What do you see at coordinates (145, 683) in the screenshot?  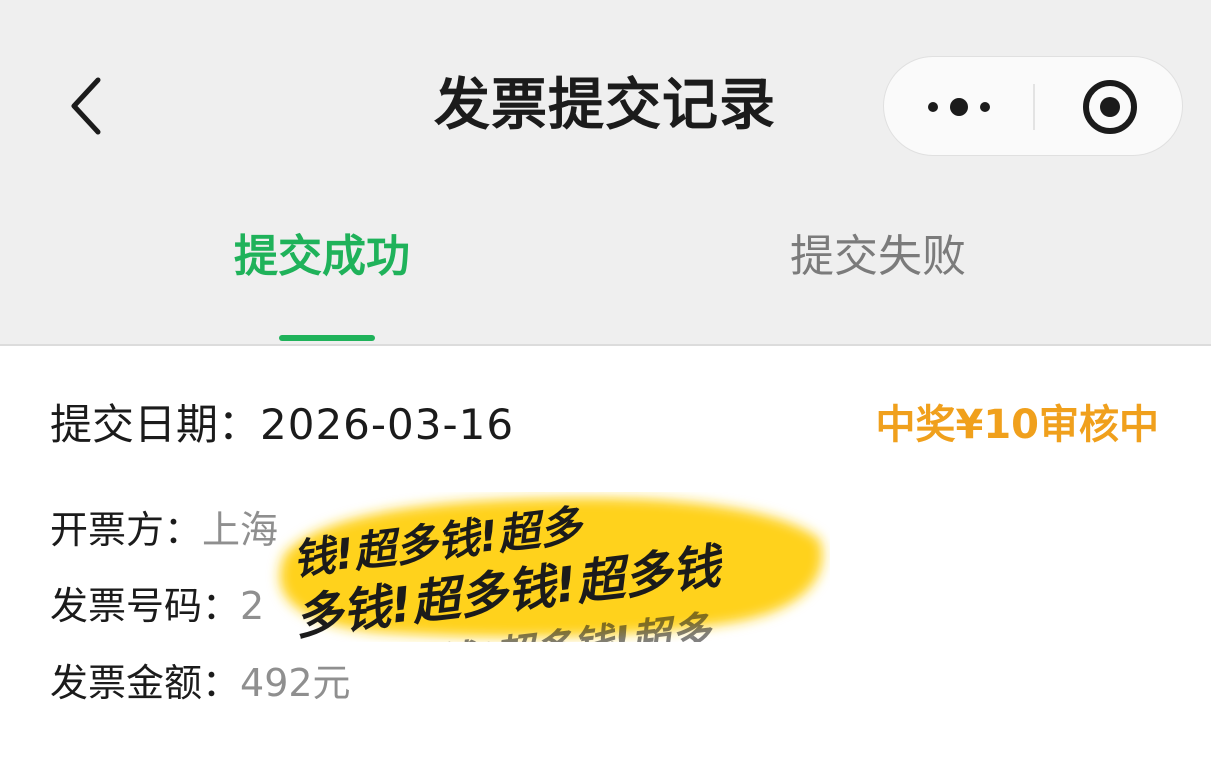 I see `invoice-amount-label: 发票金额：` at bounding box center [145, 683].